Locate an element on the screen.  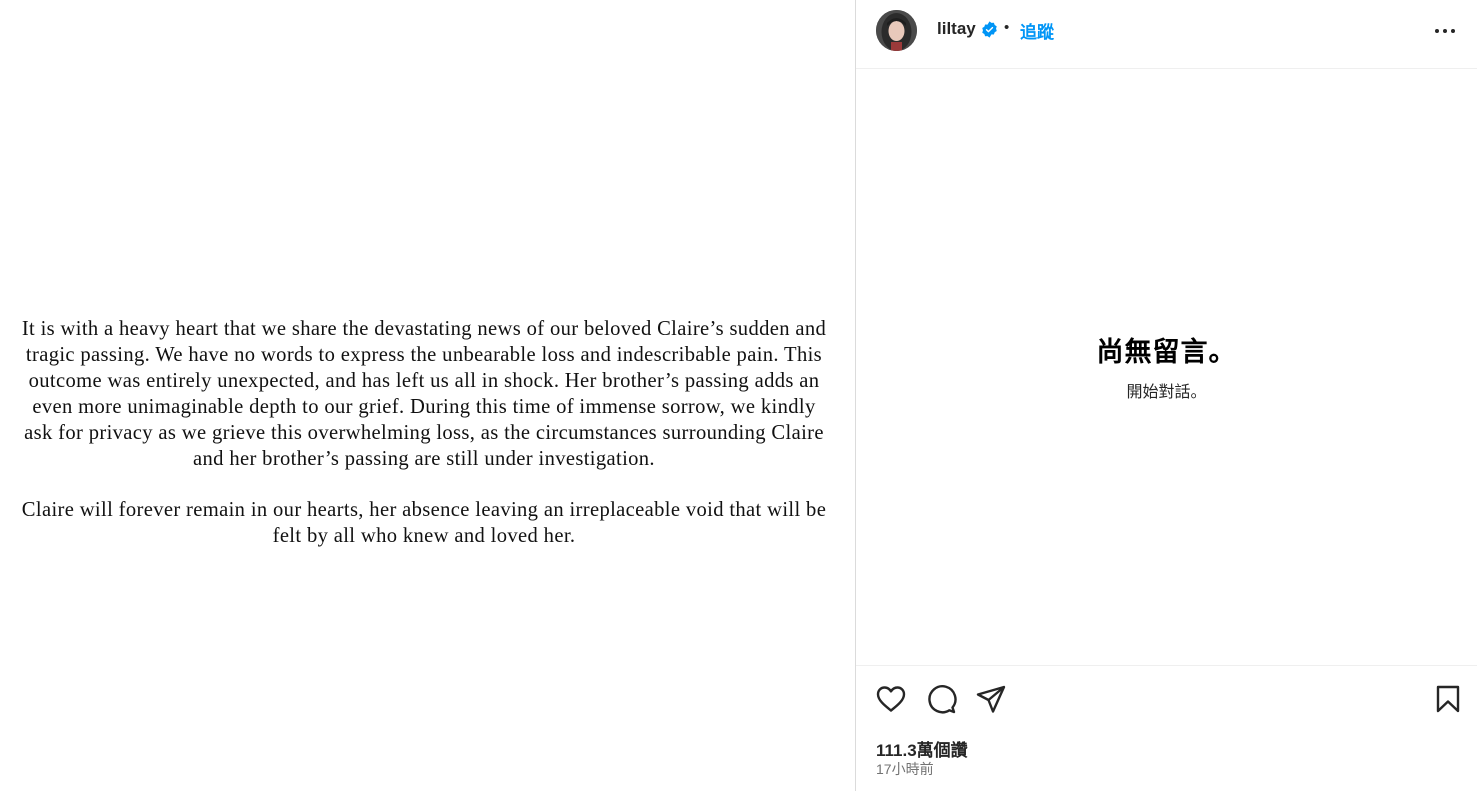
actions-bar: 111.3萬個讚 17小時前 is located at coordinates (1166, 728).